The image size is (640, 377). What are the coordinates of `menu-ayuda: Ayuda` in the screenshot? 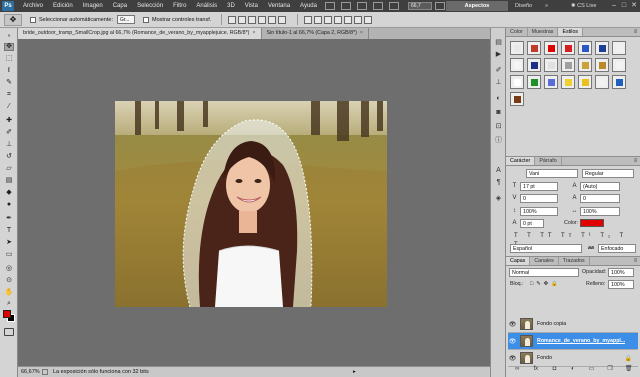 It's located at (308, 6).